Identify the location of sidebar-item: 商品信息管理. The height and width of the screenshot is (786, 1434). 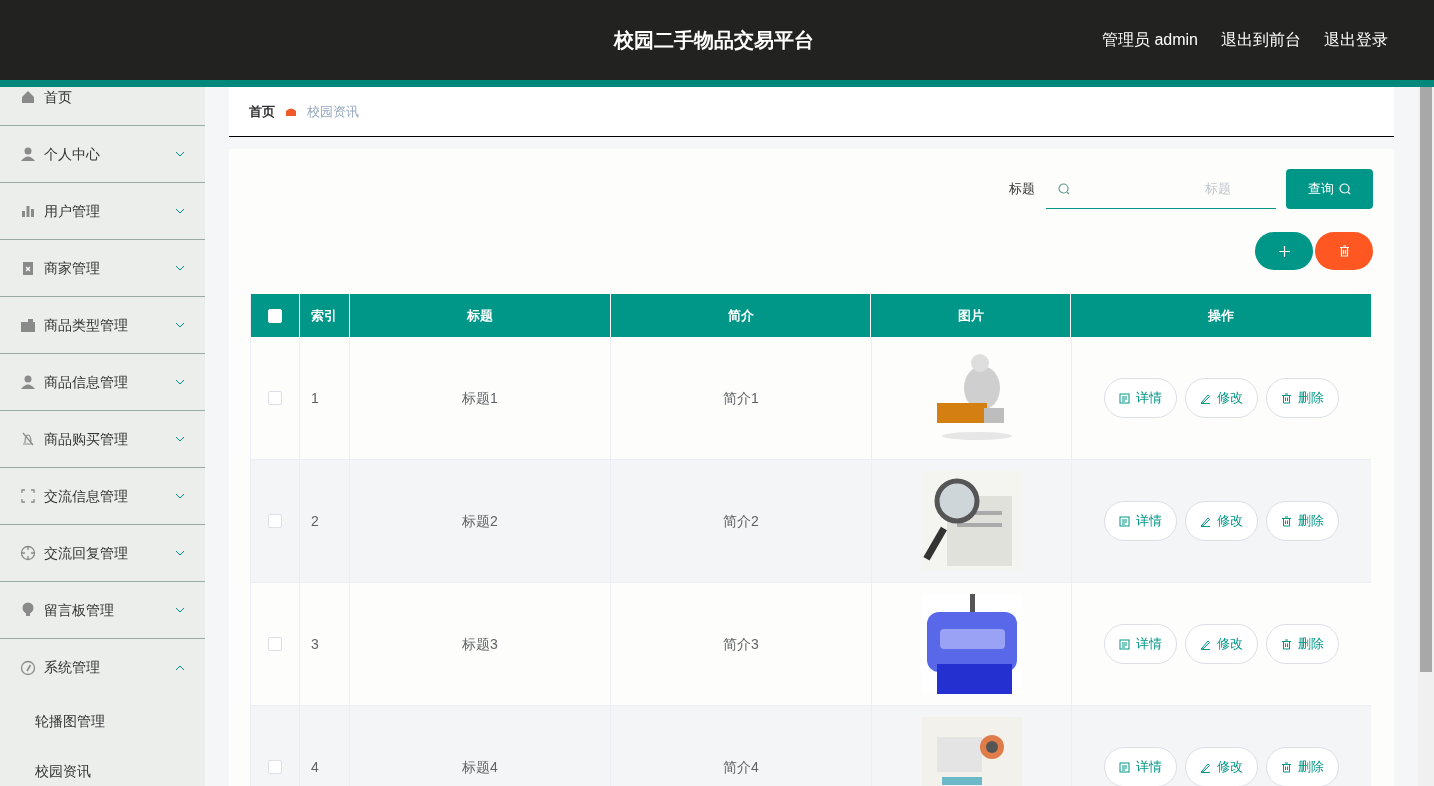
(102, 382).